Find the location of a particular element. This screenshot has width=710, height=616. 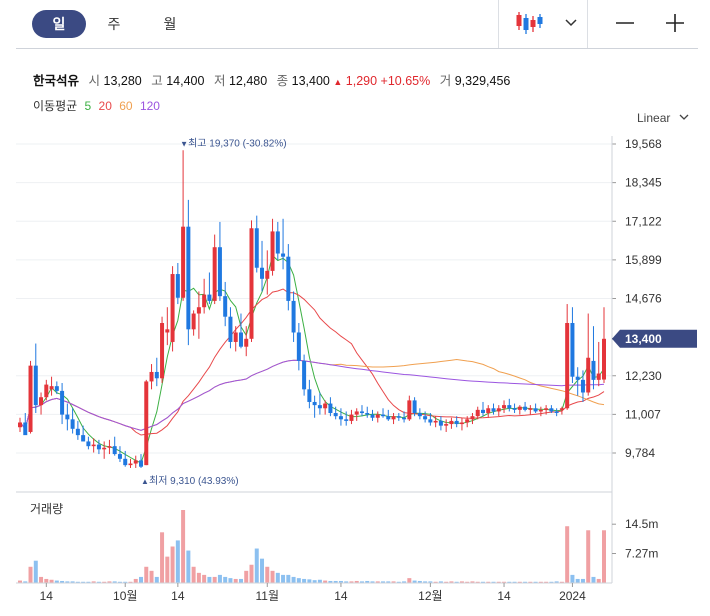

price-tick-label: 14,676 is located at coordinates (643, 299).